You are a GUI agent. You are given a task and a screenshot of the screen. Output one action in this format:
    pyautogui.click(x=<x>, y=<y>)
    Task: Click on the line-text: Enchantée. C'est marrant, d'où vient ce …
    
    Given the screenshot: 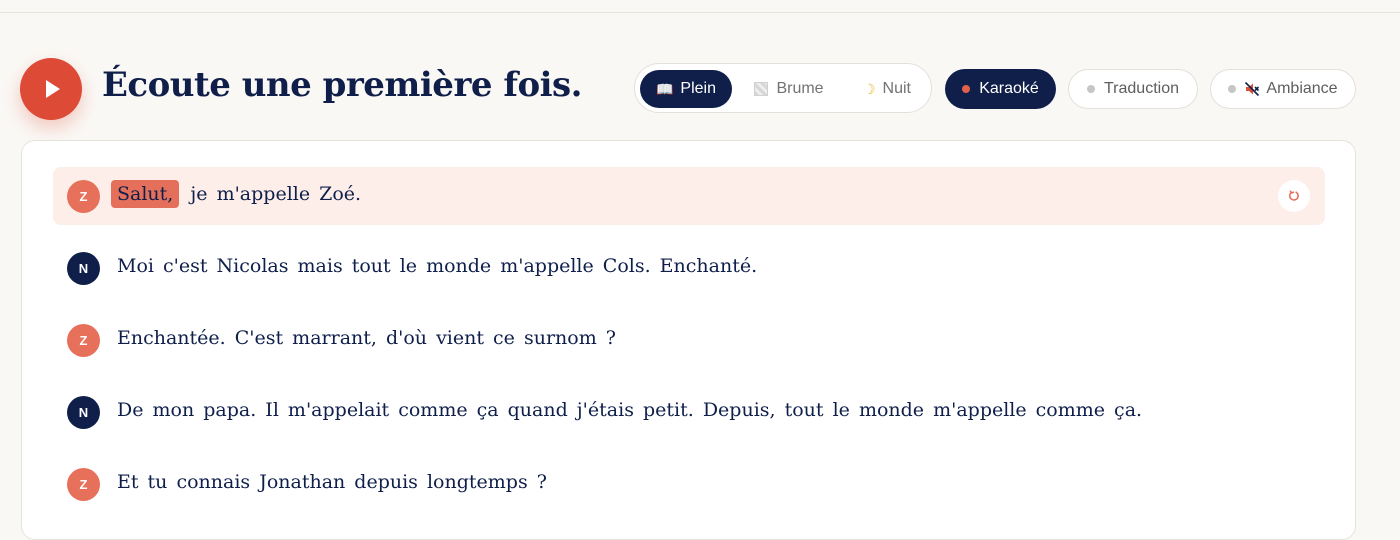 What is the action you would take?
    pyautogui.click(x=366, y=338)
    